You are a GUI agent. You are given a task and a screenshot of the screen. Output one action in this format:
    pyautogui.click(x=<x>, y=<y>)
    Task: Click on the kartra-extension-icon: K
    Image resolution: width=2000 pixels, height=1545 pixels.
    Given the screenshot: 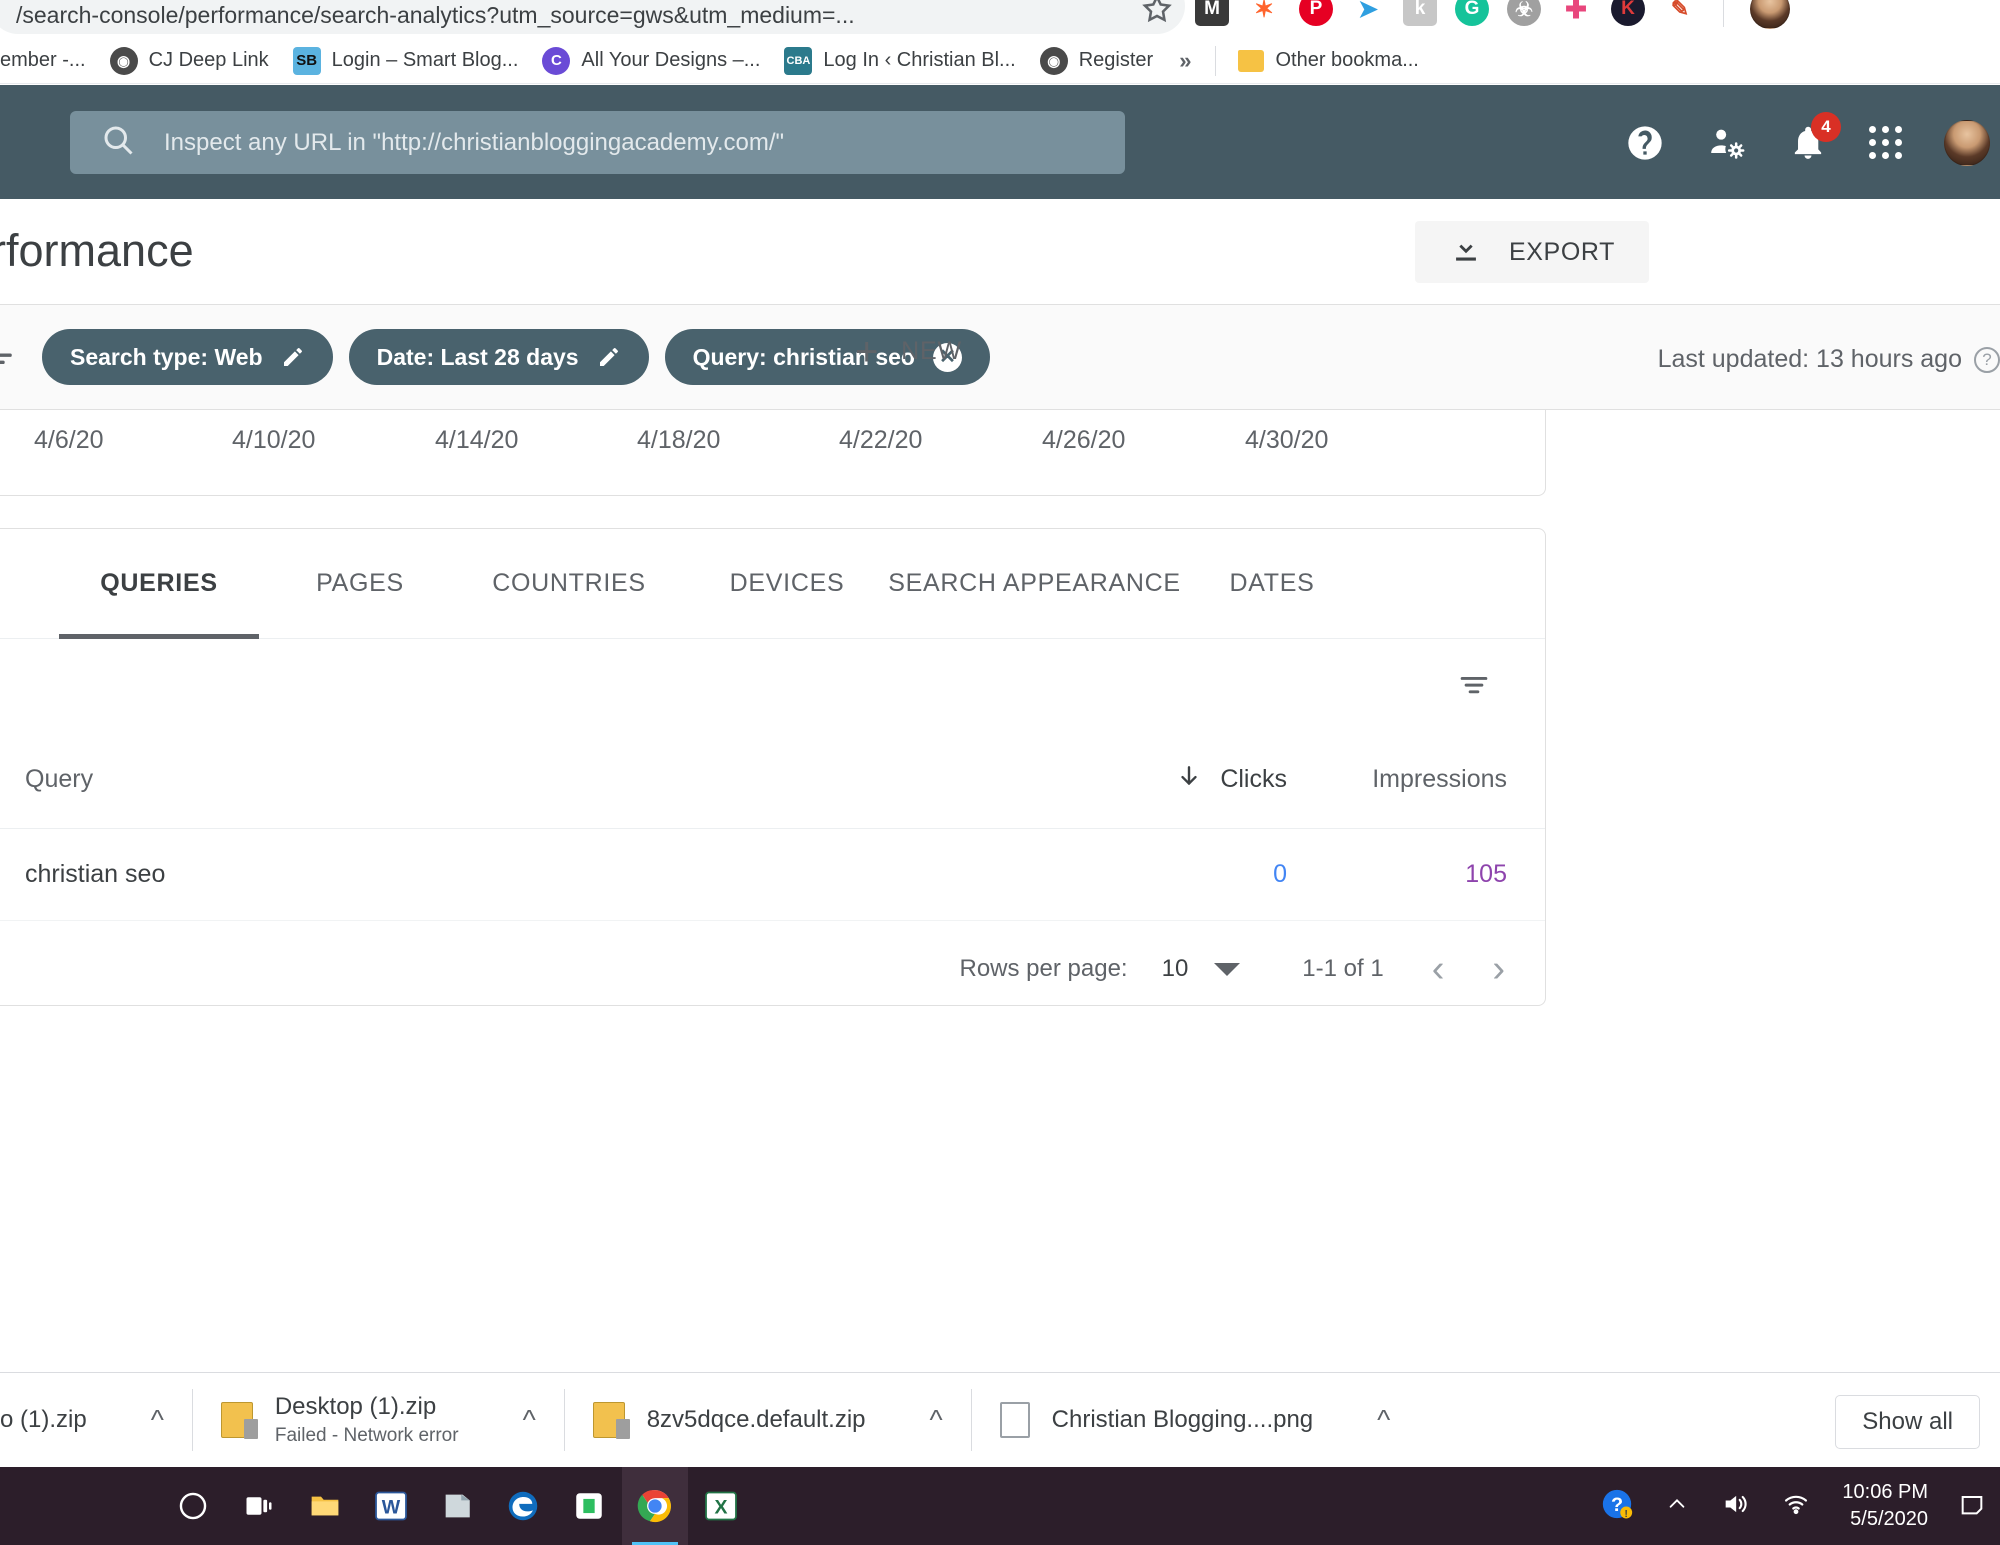 What is the action you would take?
    pyautogui.click(x=1628, y=13)
    